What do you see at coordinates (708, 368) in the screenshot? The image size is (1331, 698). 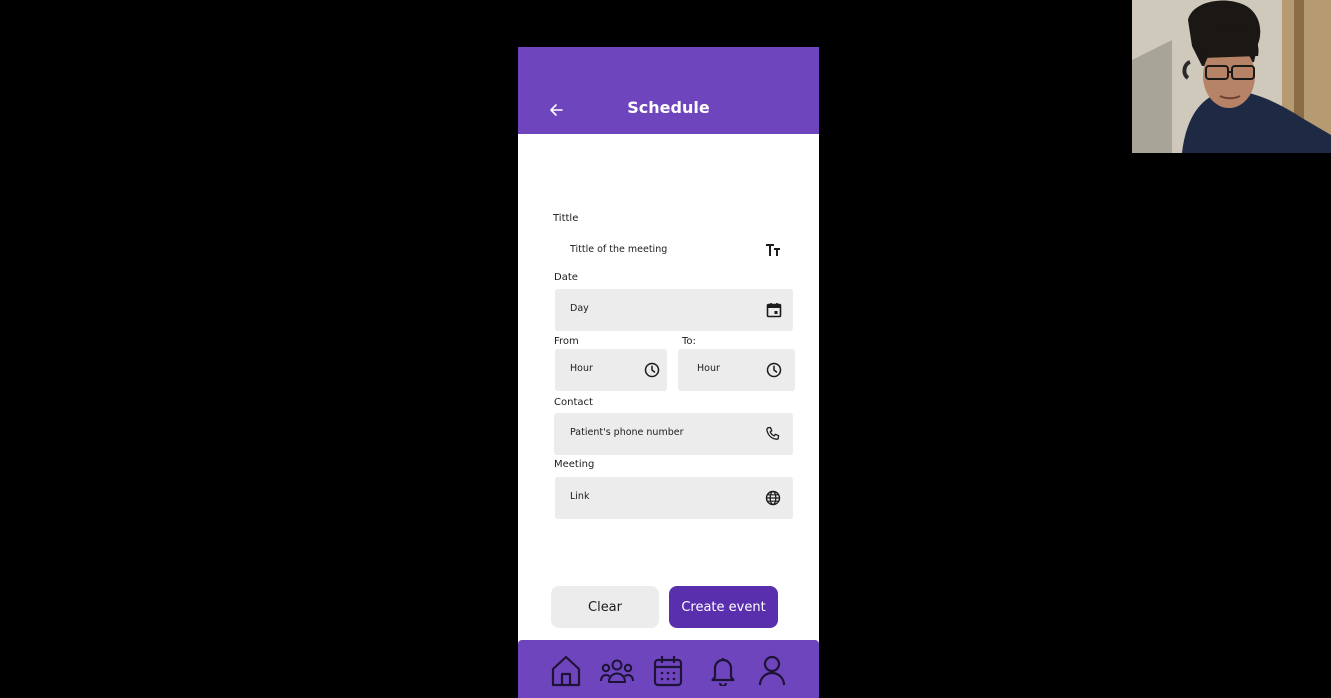 I see `to-placeholder: Hour` at bounding box center [708, 368].